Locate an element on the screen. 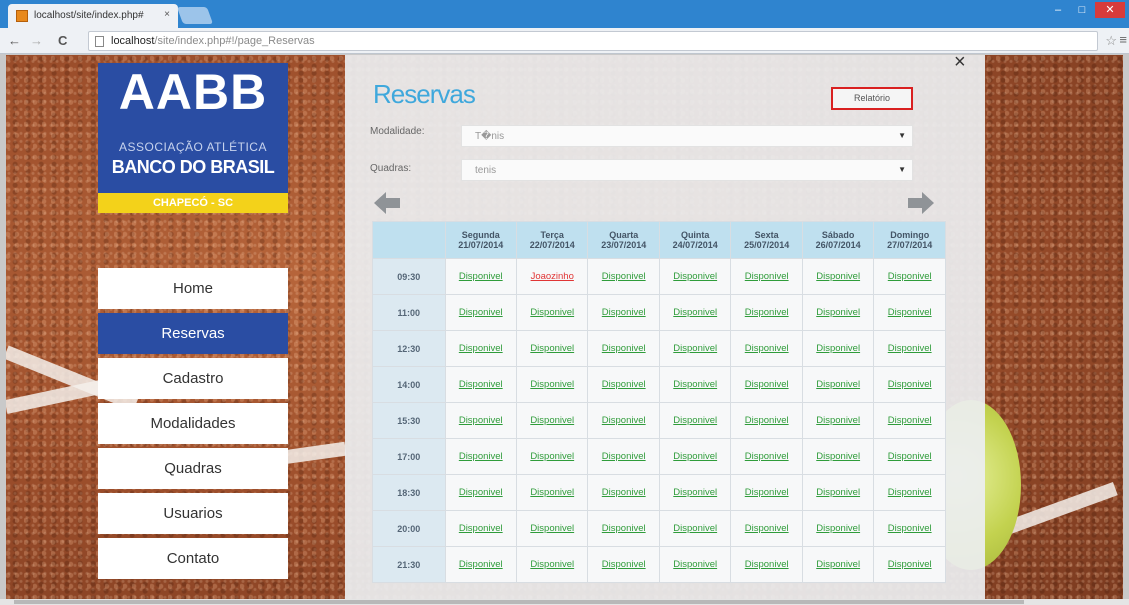 The height and width of the screenshot is (605, 1129). minimize-button: ‒ is located at coordinates (1058, 10).